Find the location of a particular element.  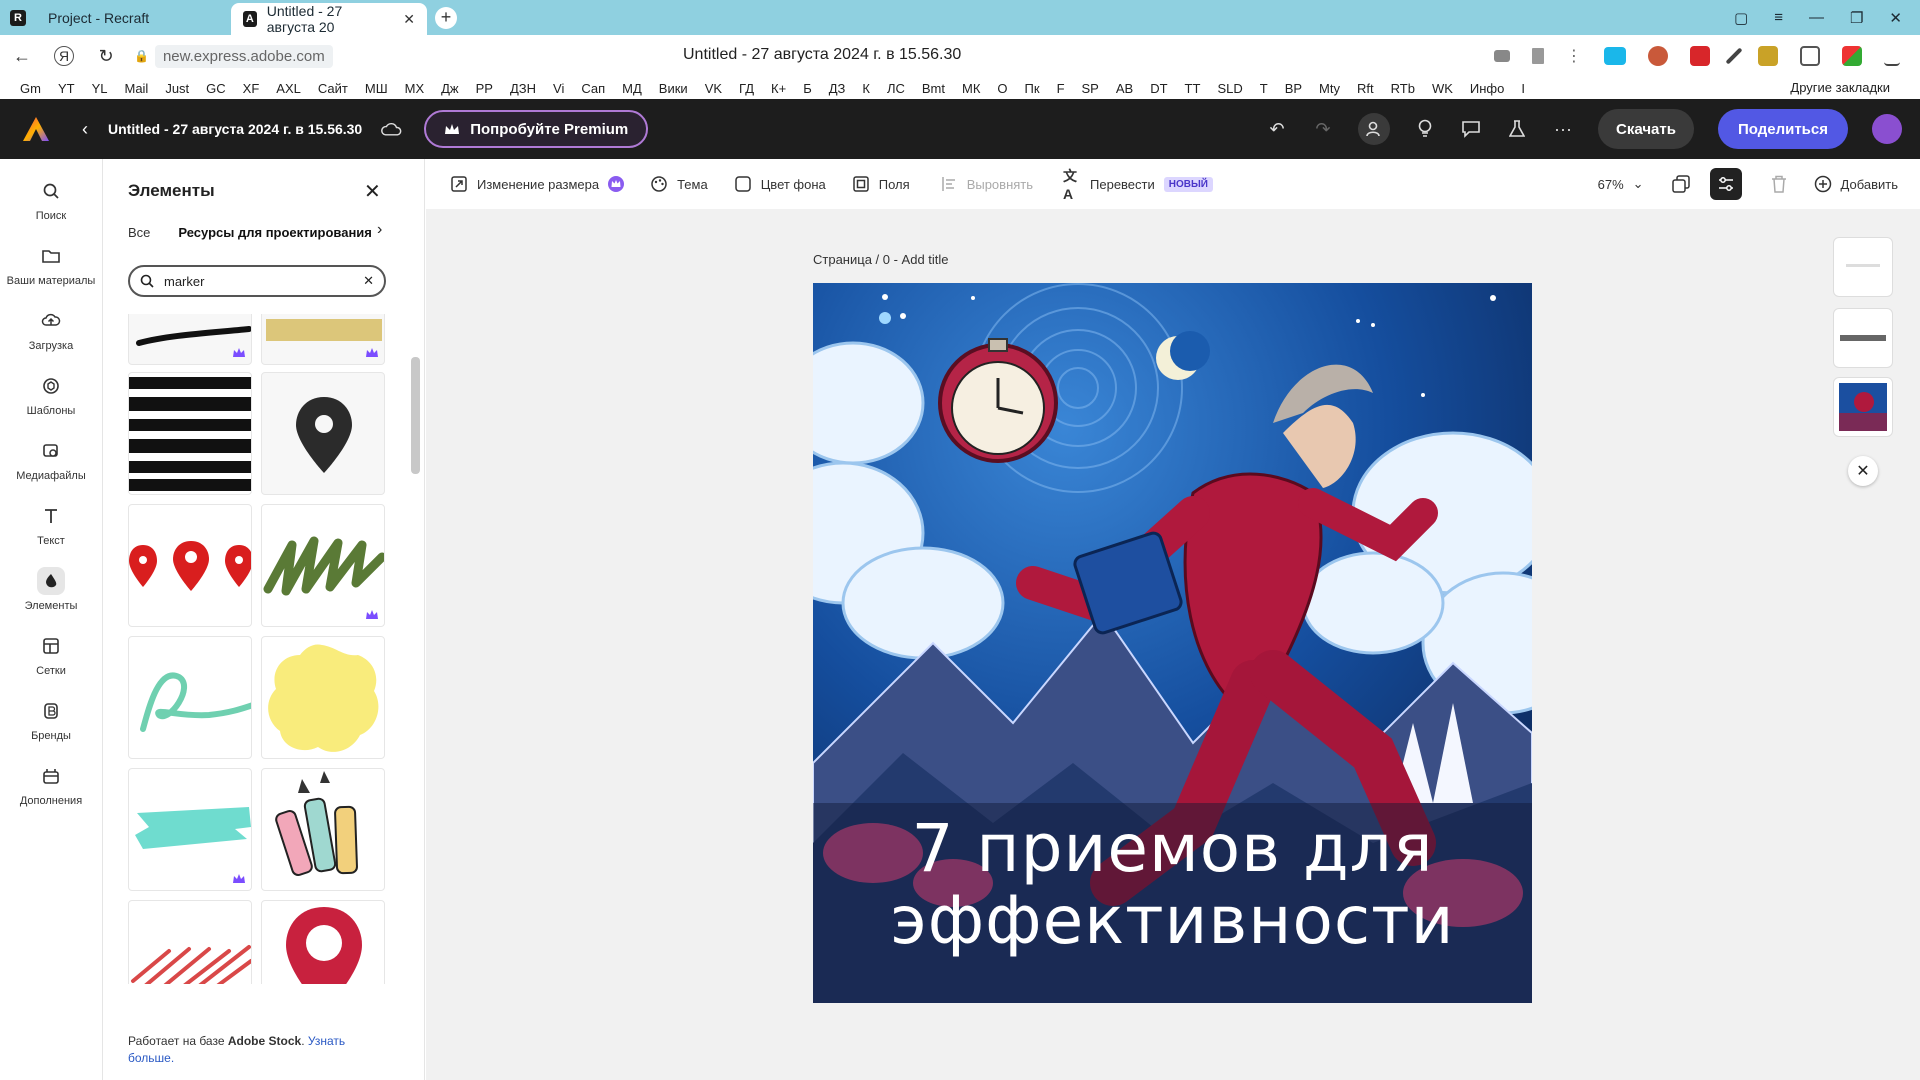

cloud-sync-icon is located at coordinates (391, 129).